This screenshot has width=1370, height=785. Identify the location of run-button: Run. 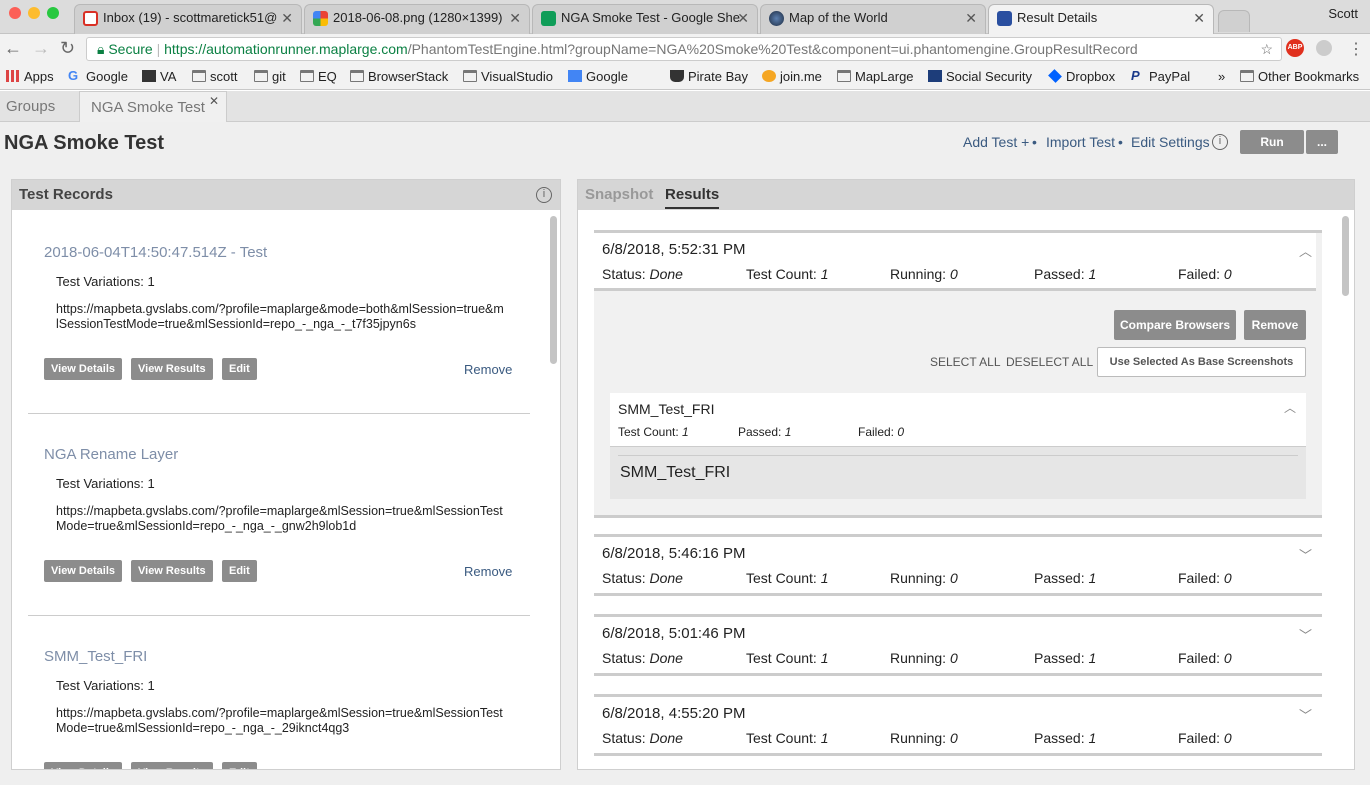
(1272, 142).